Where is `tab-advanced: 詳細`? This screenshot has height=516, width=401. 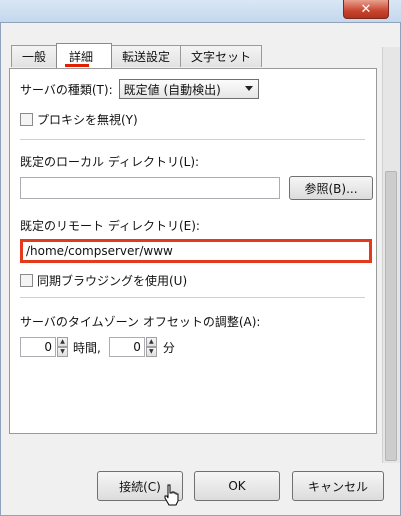 tab-advanced: 詳細 is located at coordinates (84, 55).